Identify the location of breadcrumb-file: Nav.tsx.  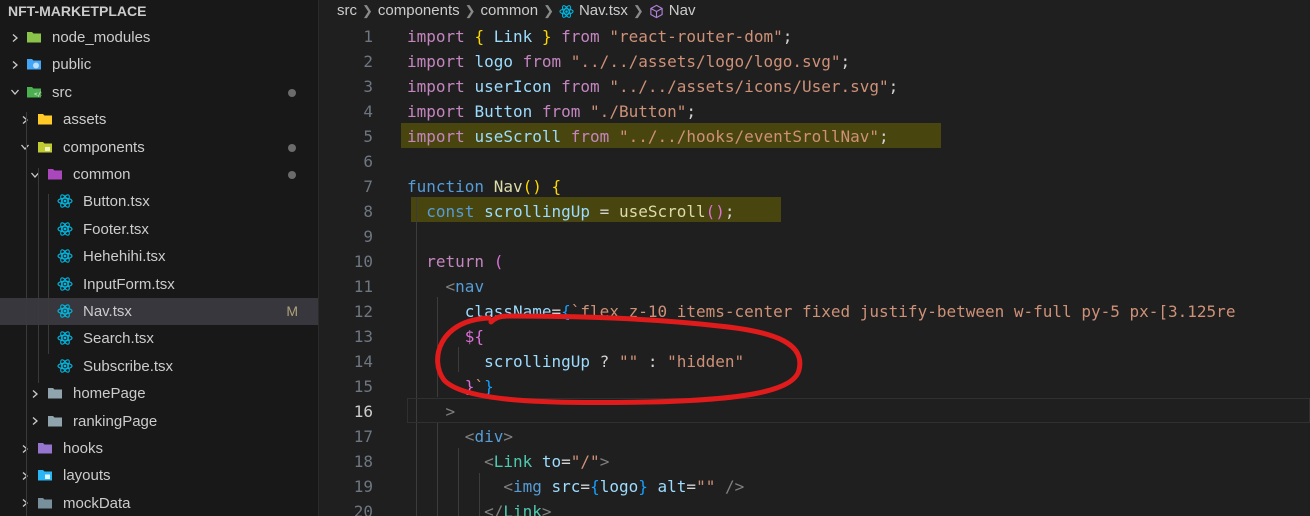
(603, 11).